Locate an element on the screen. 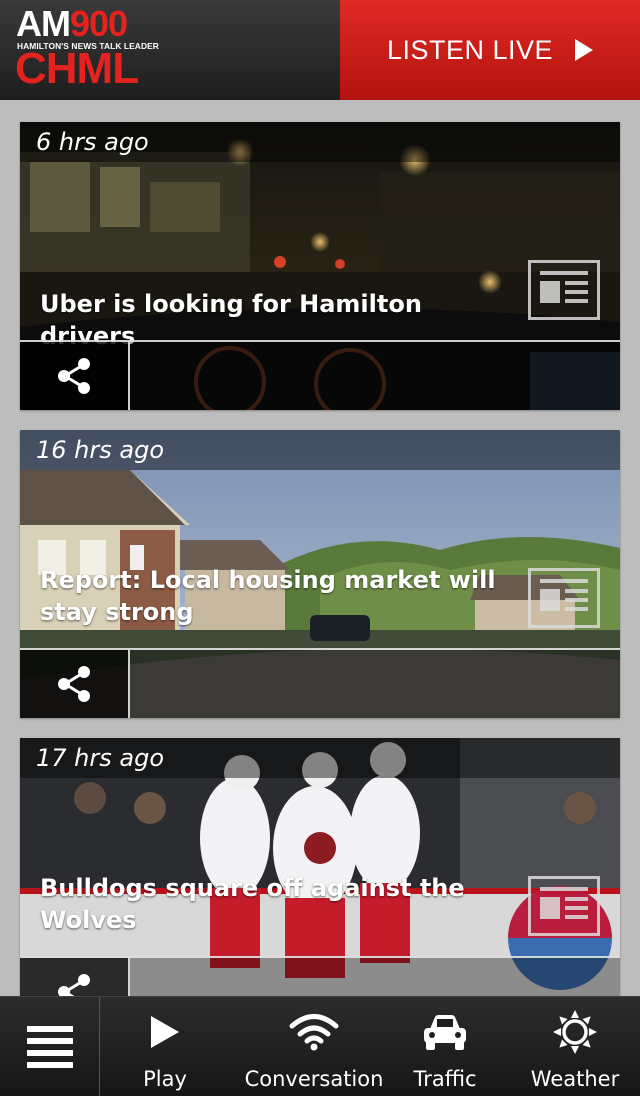 The height and width of the screenshot is (1096, 640). nav-traffic: Traffic is located at coordinates (445, 1046).